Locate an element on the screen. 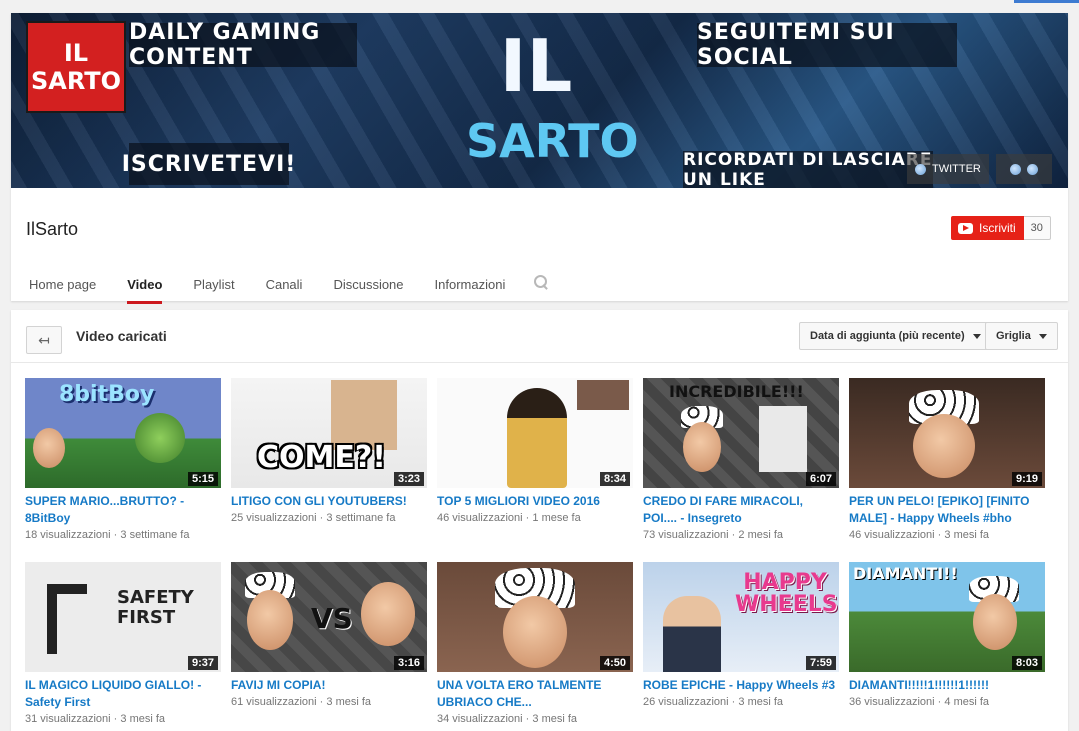 Image resolution: width=1079 pixels, height=731 pixels. banner-tagline-top-left: DAILY GAMING CONTENT is located at coordinates (243, 45).